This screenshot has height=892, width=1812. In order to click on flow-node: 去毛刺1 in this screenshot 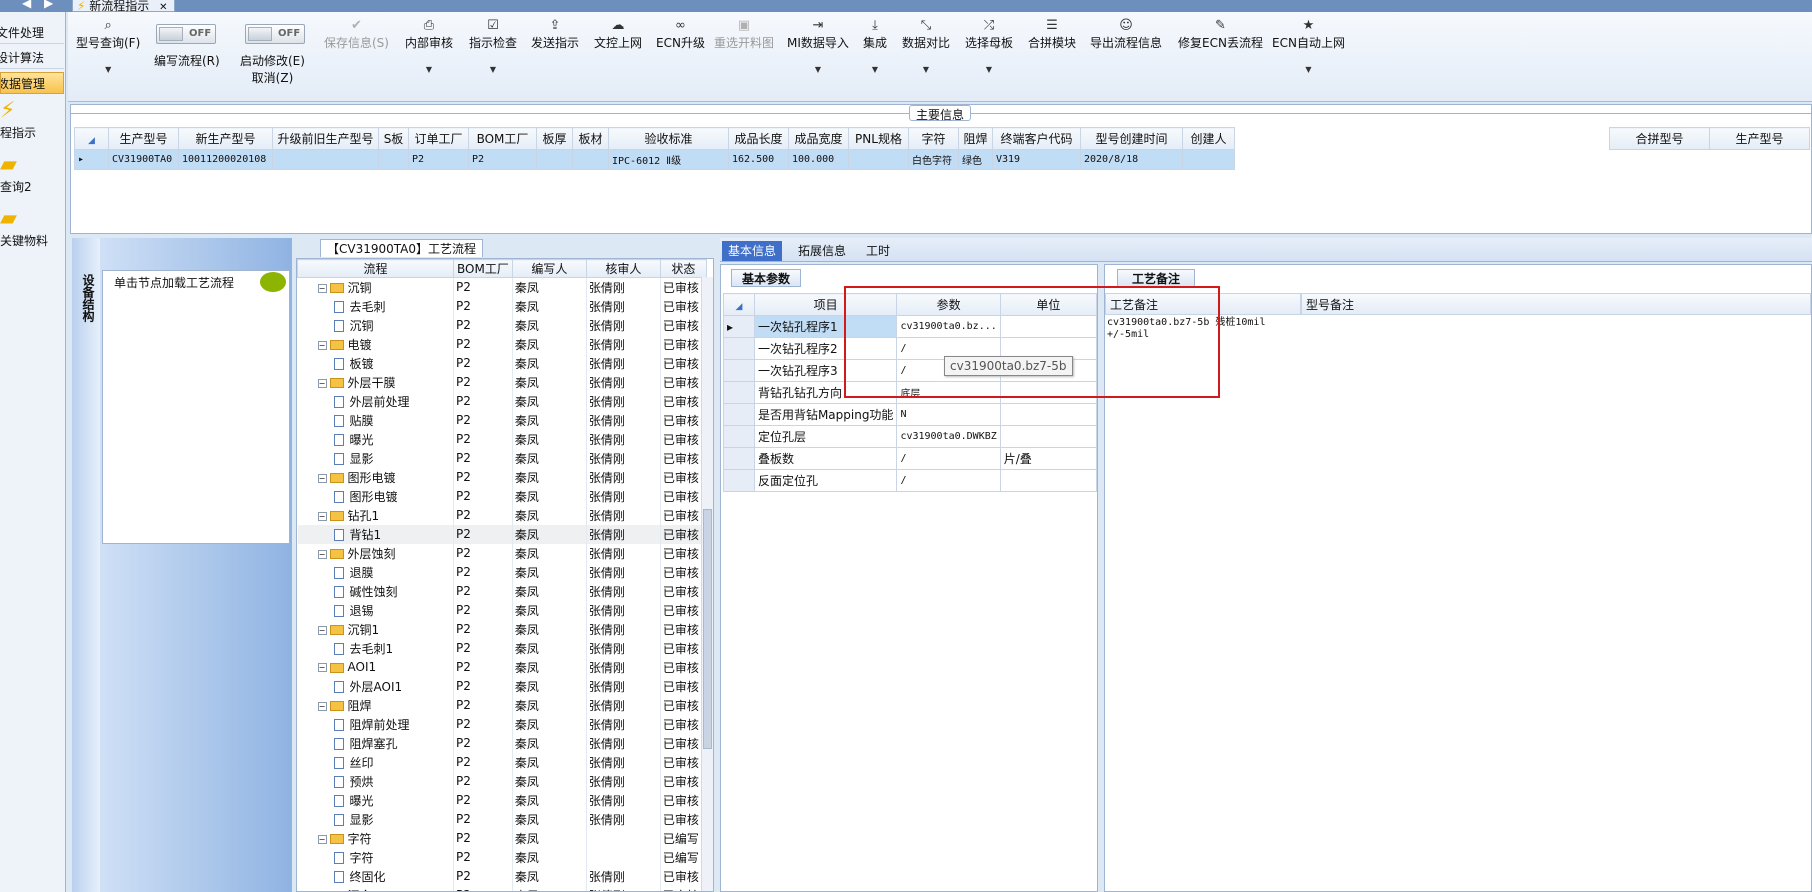, I will do `click(375, 648)`.